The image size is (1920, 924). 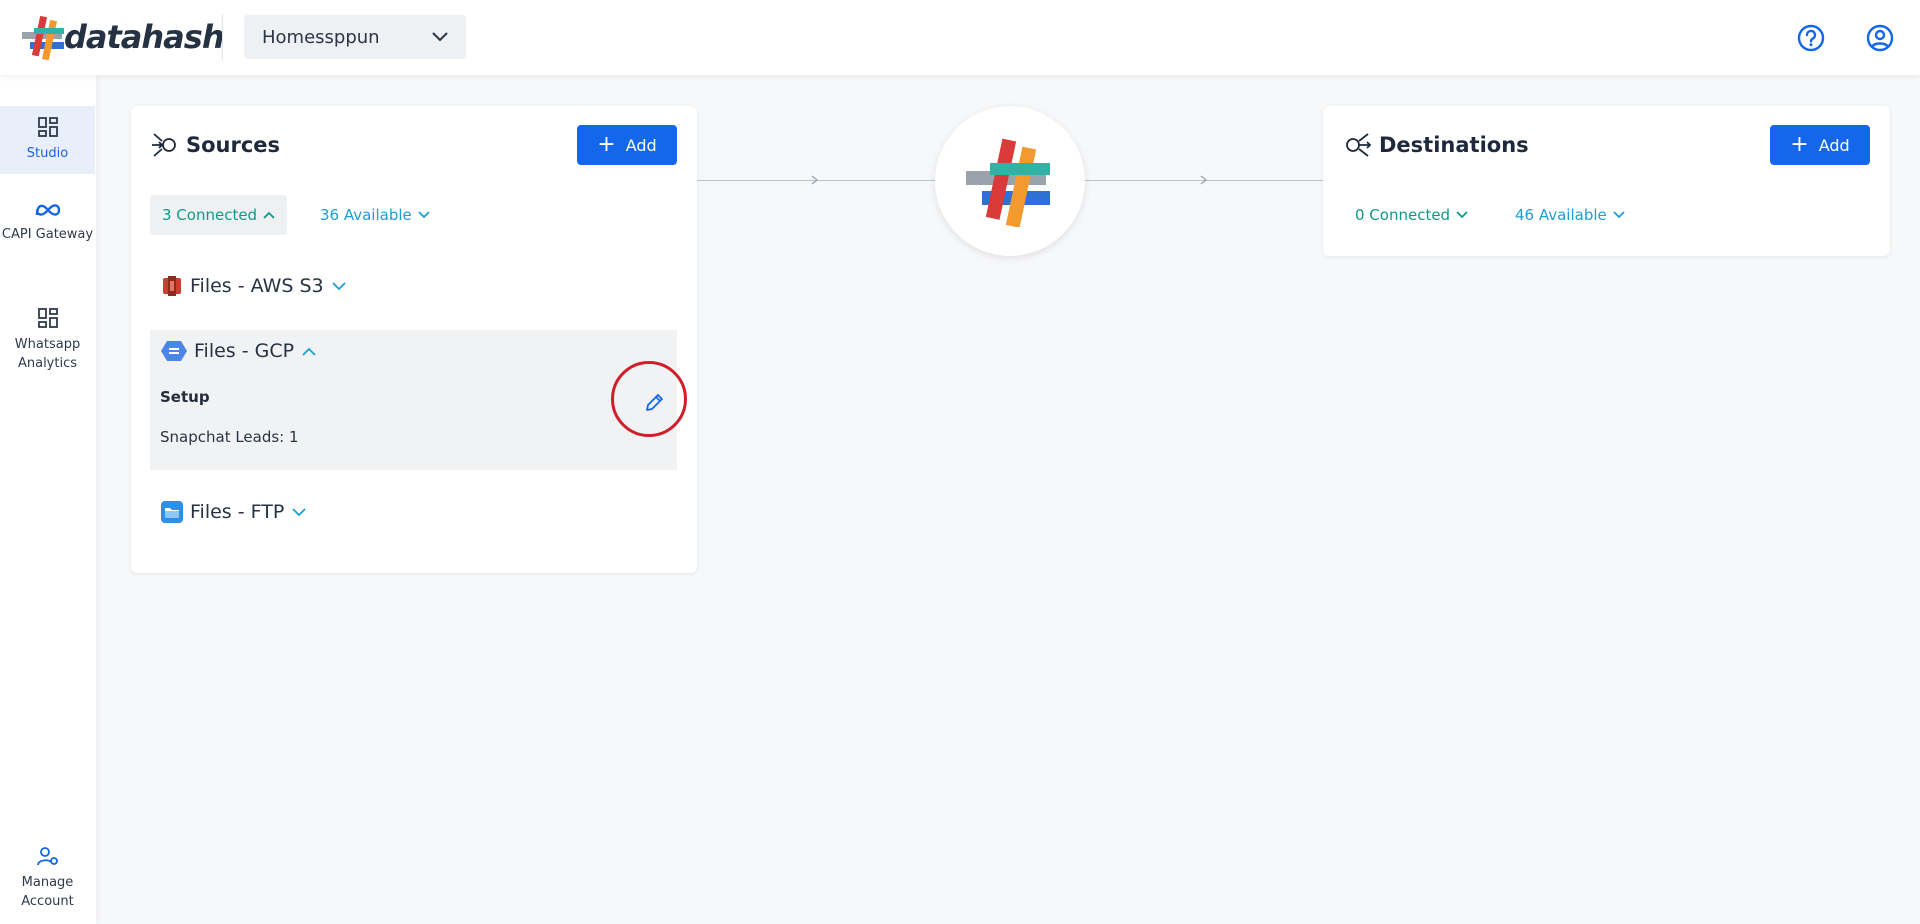 What do you see at coordinates (164, 145) in the screenshot?
I see `sources-inbound-icon` at bounding box center [164, 145].